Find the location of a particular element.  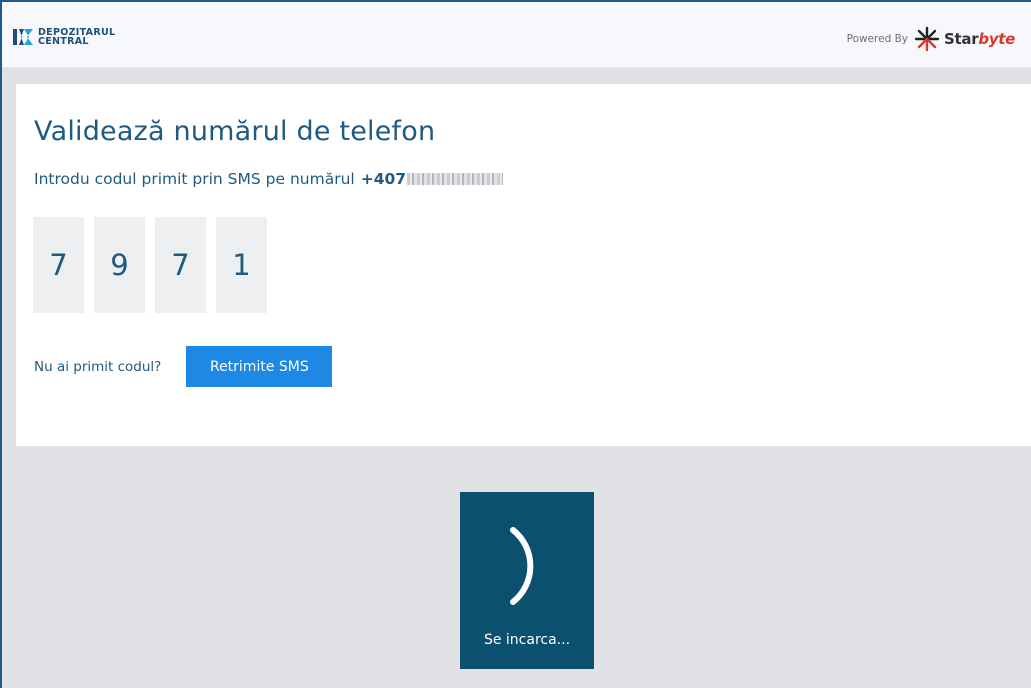

code-digit-2: 9 is located at coordinates (119, 265).